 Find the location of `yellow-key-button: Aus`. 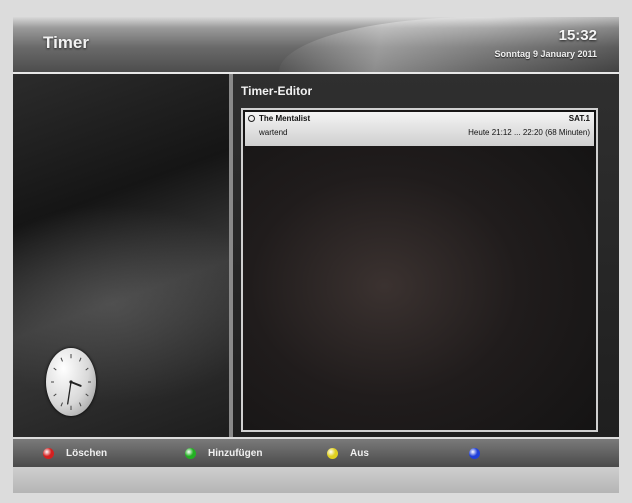

yellow-key-button: Aus is located at coordinates (348, 453).